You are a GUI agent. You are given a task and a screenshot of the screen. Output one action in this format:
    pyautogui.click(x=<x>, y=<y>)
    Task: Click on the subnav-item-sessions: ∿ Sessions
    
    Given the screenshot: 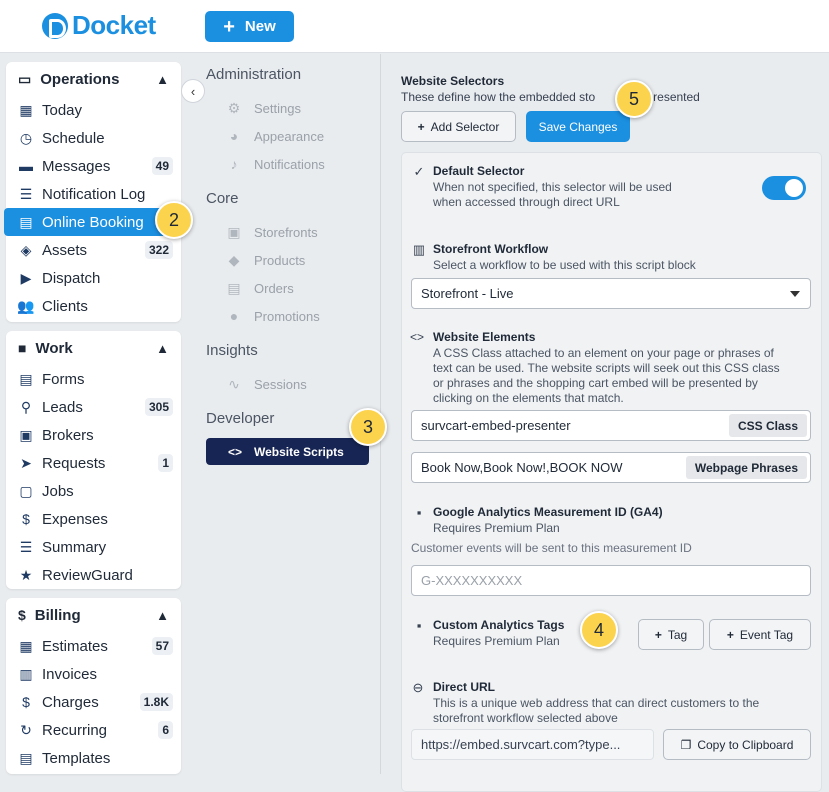 What is the action you would take?
    pyautogui.click(x=266, y=384)
    